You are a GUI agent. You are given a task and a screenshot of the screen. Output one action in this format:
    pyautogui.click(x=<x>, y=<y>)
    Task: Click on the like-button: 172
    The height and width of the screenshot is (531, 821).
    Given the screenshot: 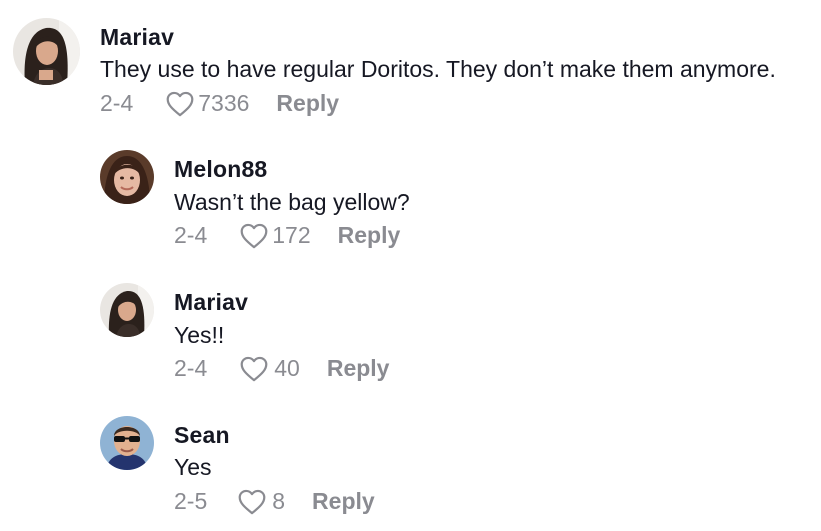 What is the action you would take?
    pyautogui.click(x=275, y=235)
    